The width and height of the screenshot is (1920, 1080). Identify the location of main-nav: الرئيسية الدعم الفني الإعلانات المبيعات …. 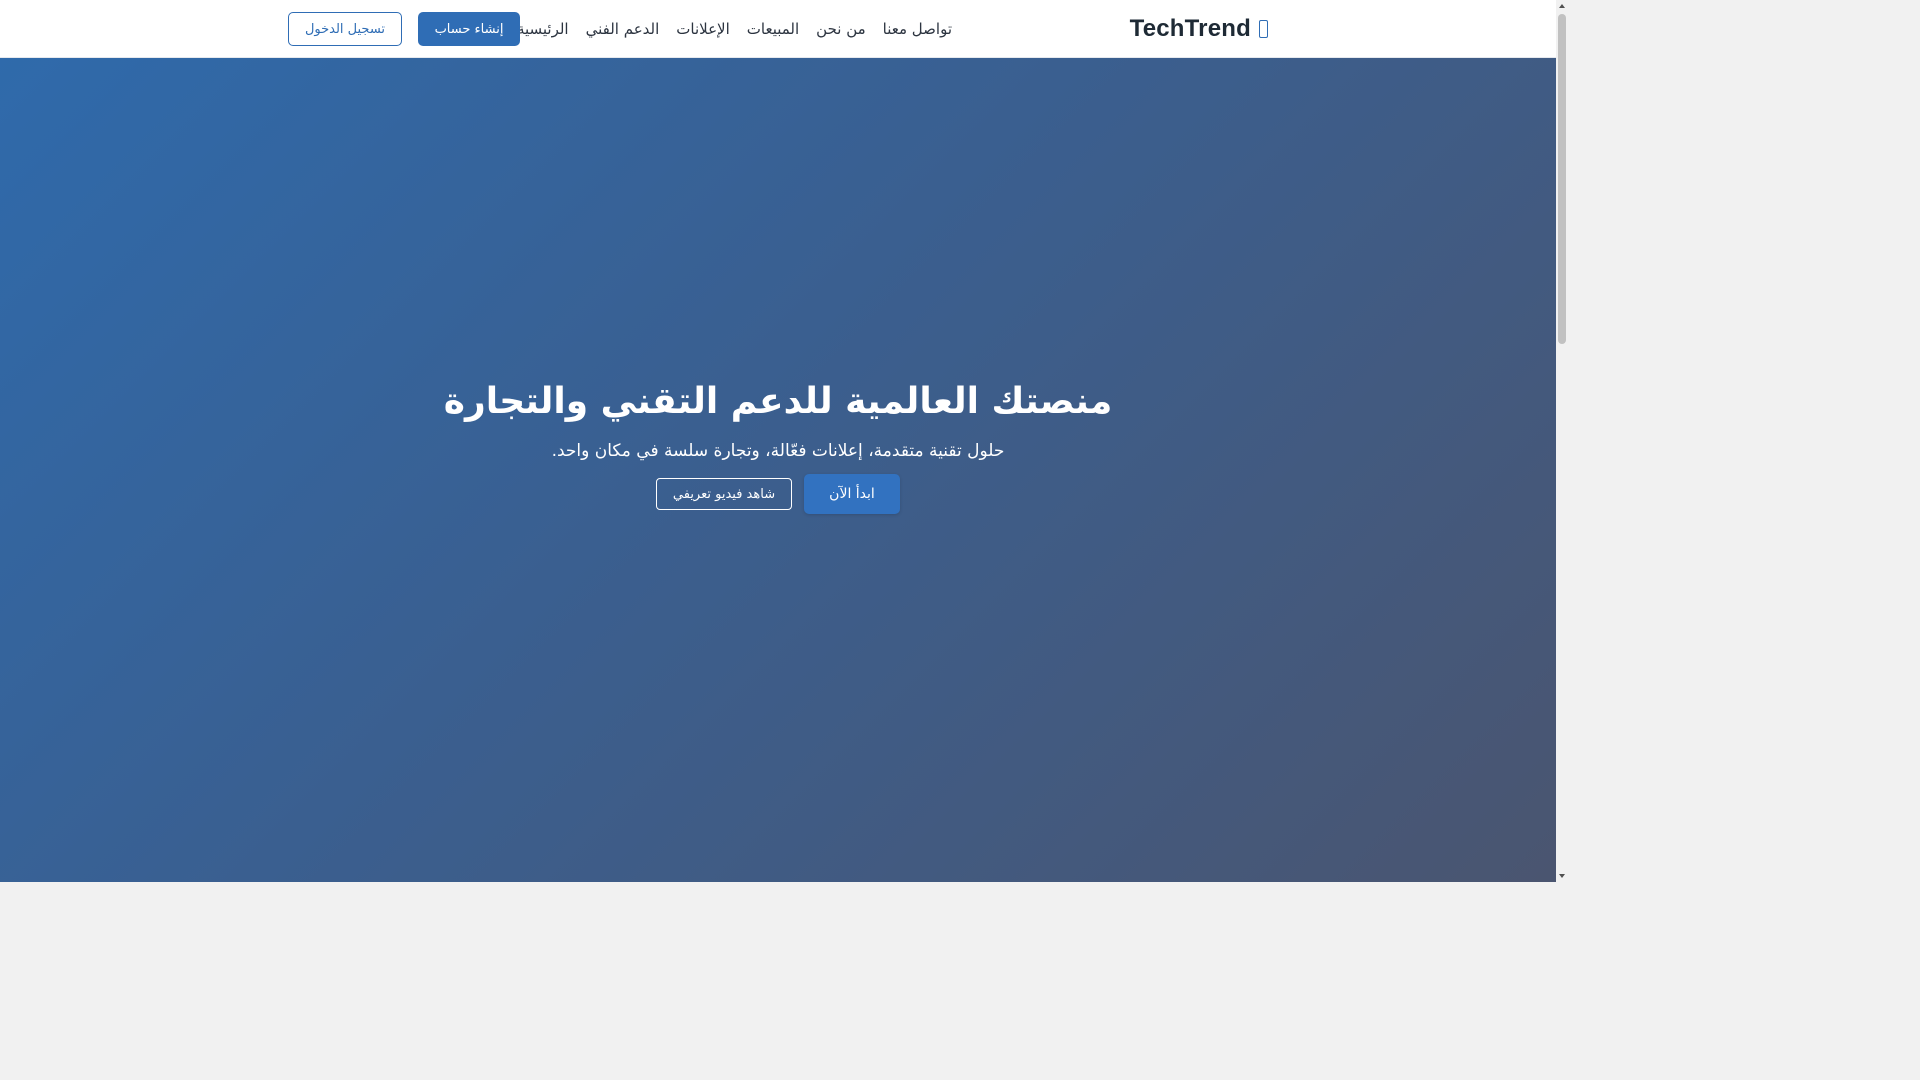
(734, 29).